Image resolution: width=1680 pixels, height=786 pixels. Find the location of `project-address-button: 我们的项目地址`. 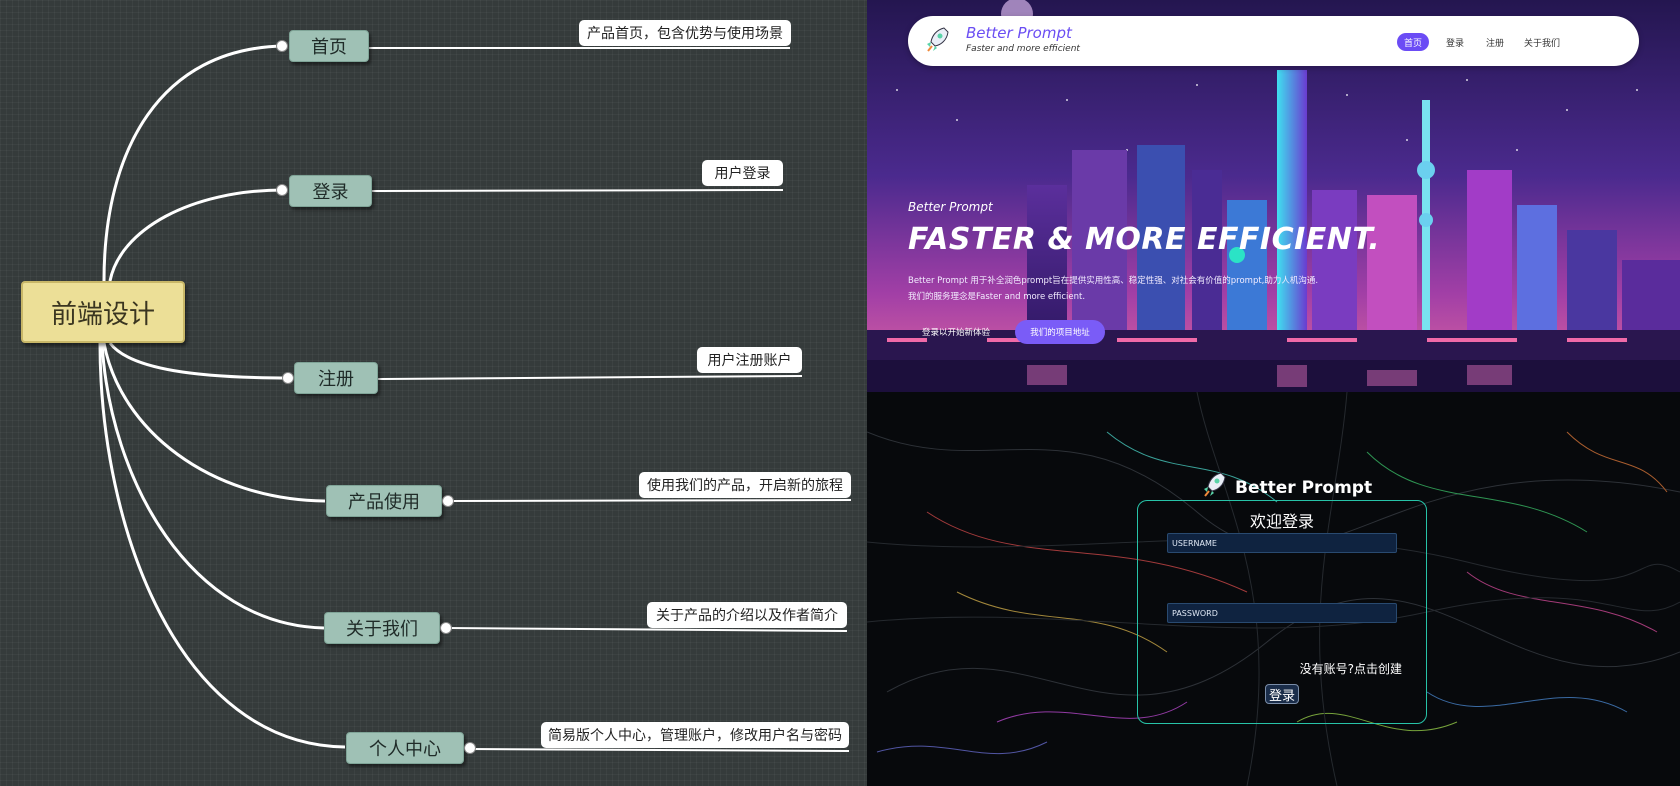

project-address-button: 我们的项目地址 is located at coordinates (1060, 332).